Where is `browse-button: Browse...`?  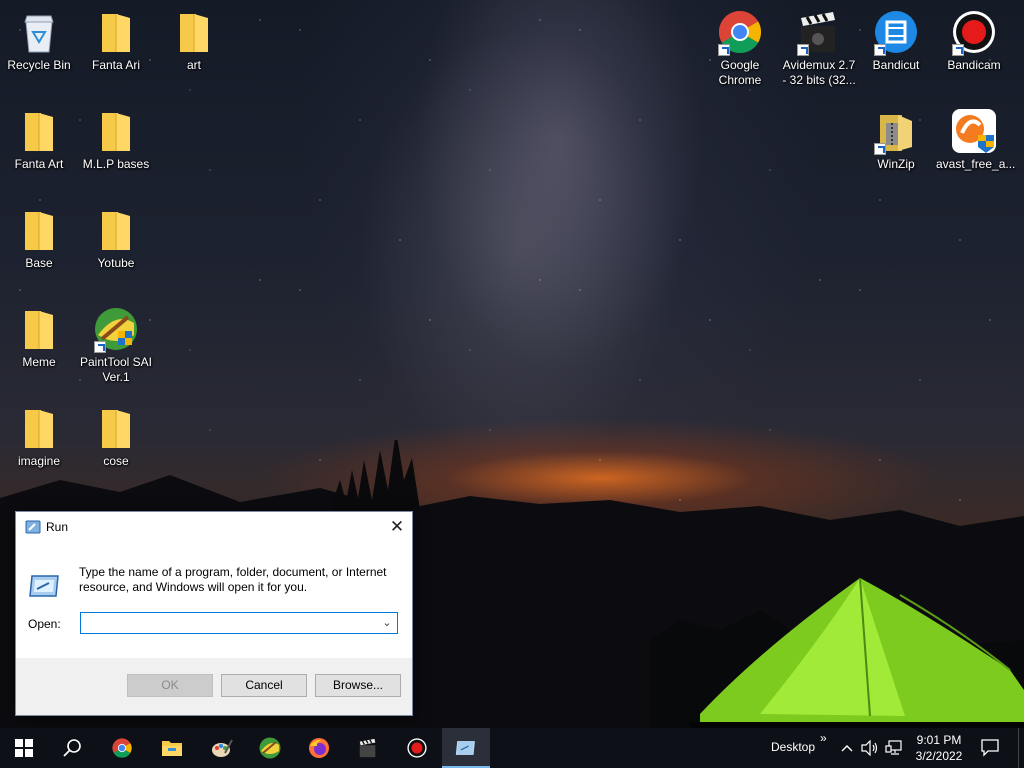 browse-button: Browse... is located at coordinates (358, 685).